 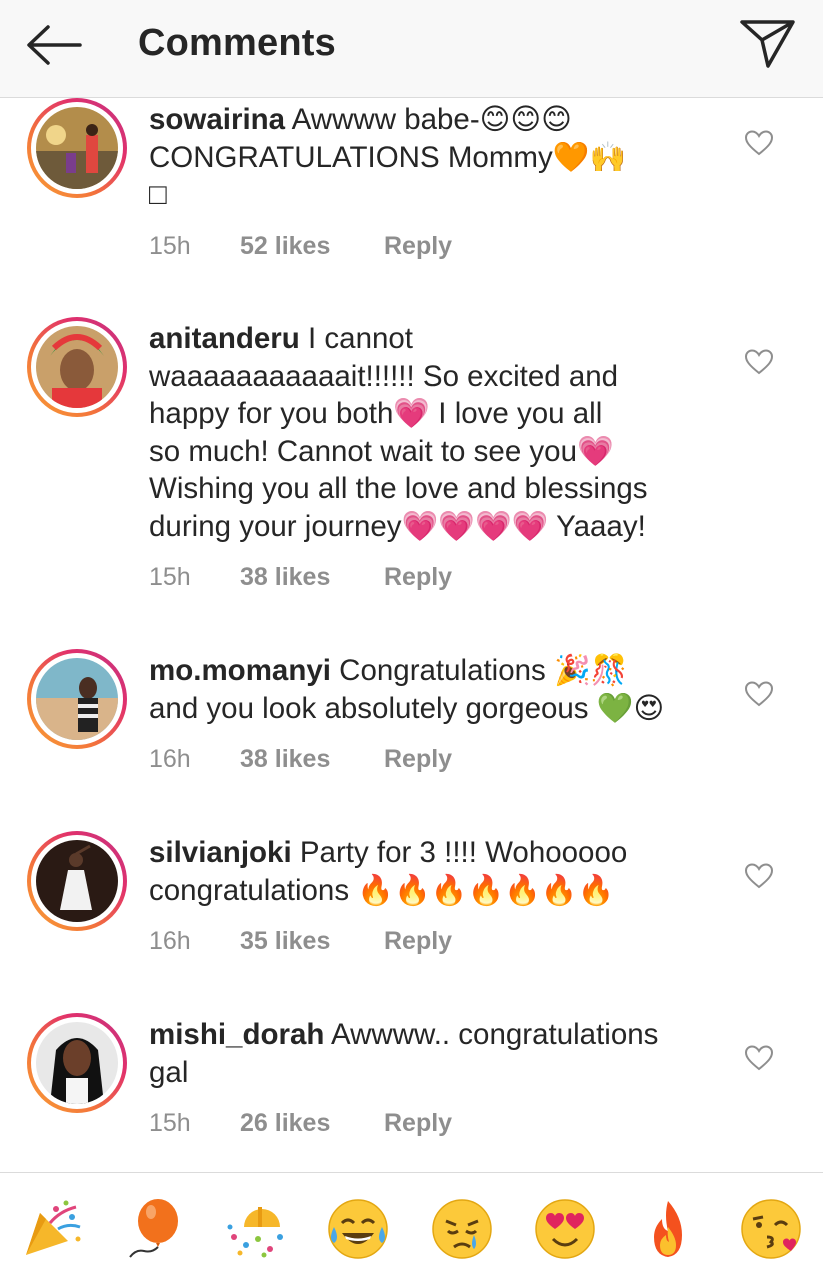 I want to click on heart-eyes-emoji-button, so click(x=565, y=1229).